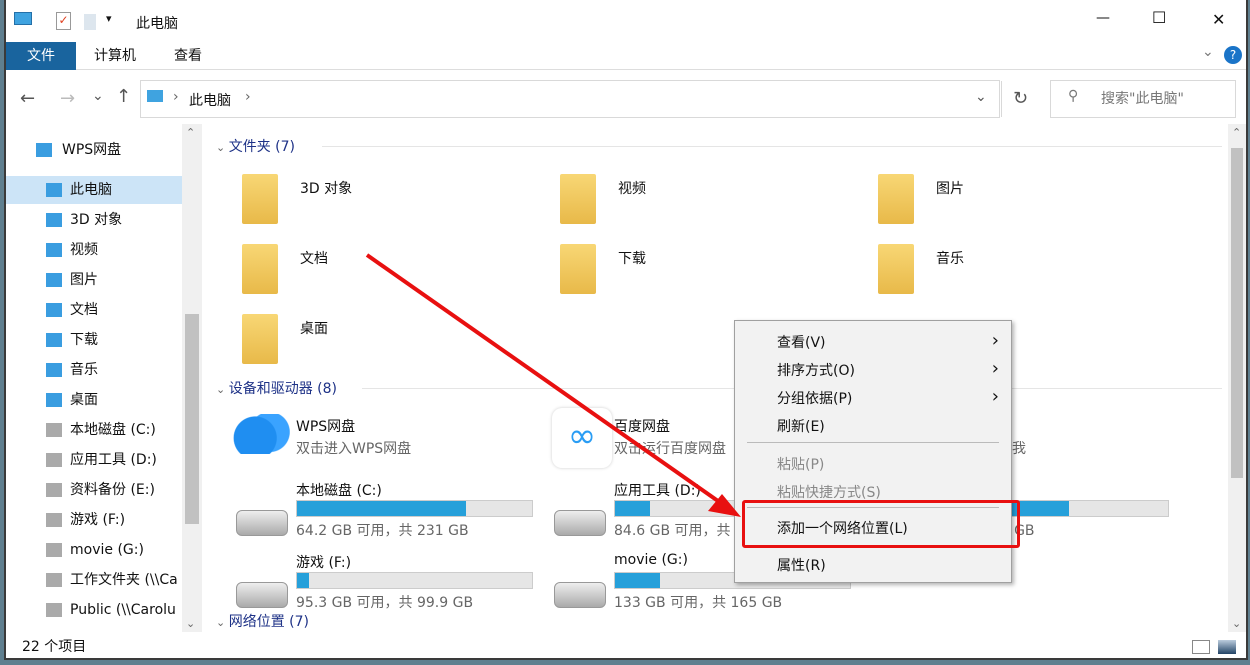 The height and width of the screenshot is (665, 1250). Describe the element at coordinates (1227, 647) in the screenshot. I see `large-icons-view-icon` at that location.